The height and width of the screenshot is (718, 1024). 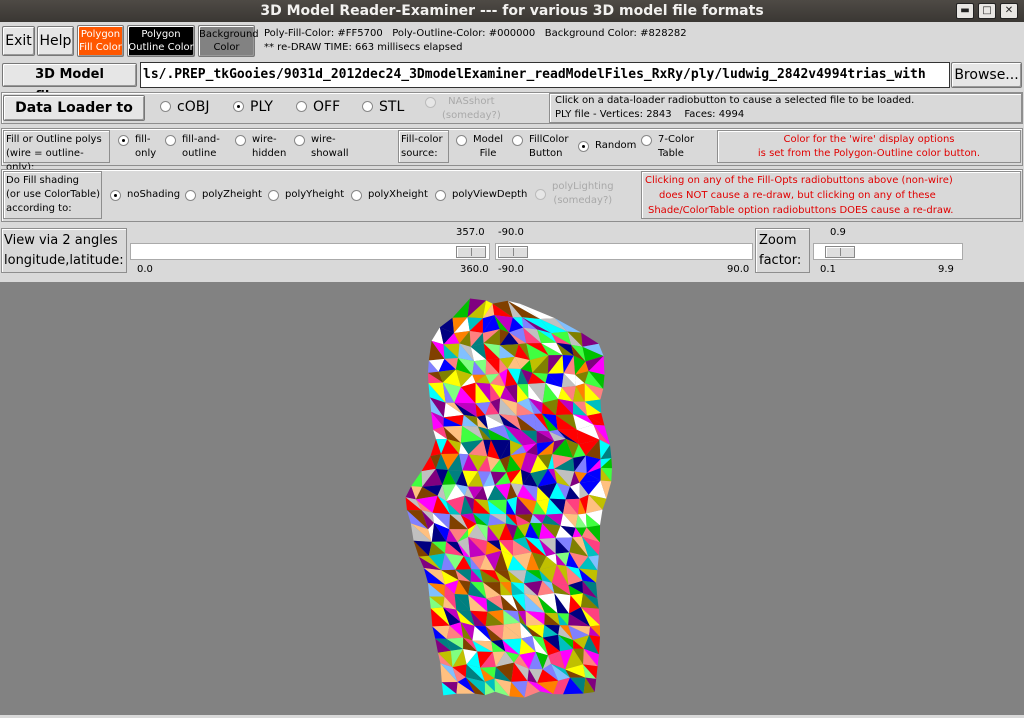 What do you see at coordinates (261, 107) in the screenshot?
I see `loader-option-label: PLY` at bounding box center [261, 107].